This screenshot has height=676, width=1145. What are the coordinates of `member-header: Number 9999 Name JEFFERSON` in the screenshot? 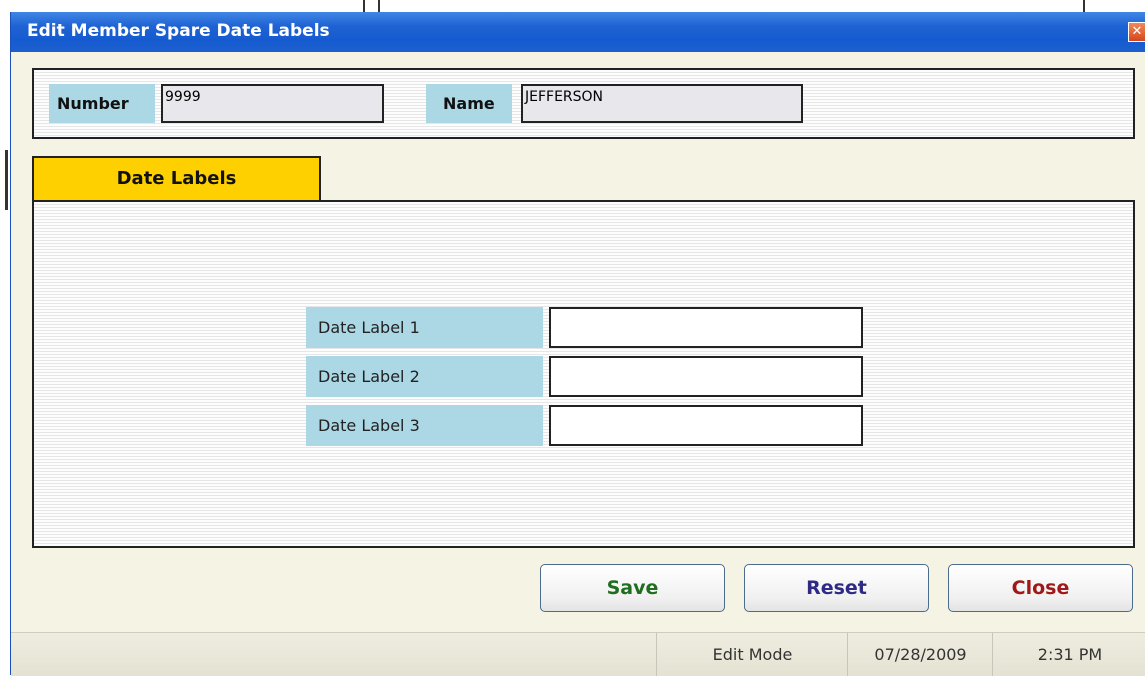 It's located at (583, 103).